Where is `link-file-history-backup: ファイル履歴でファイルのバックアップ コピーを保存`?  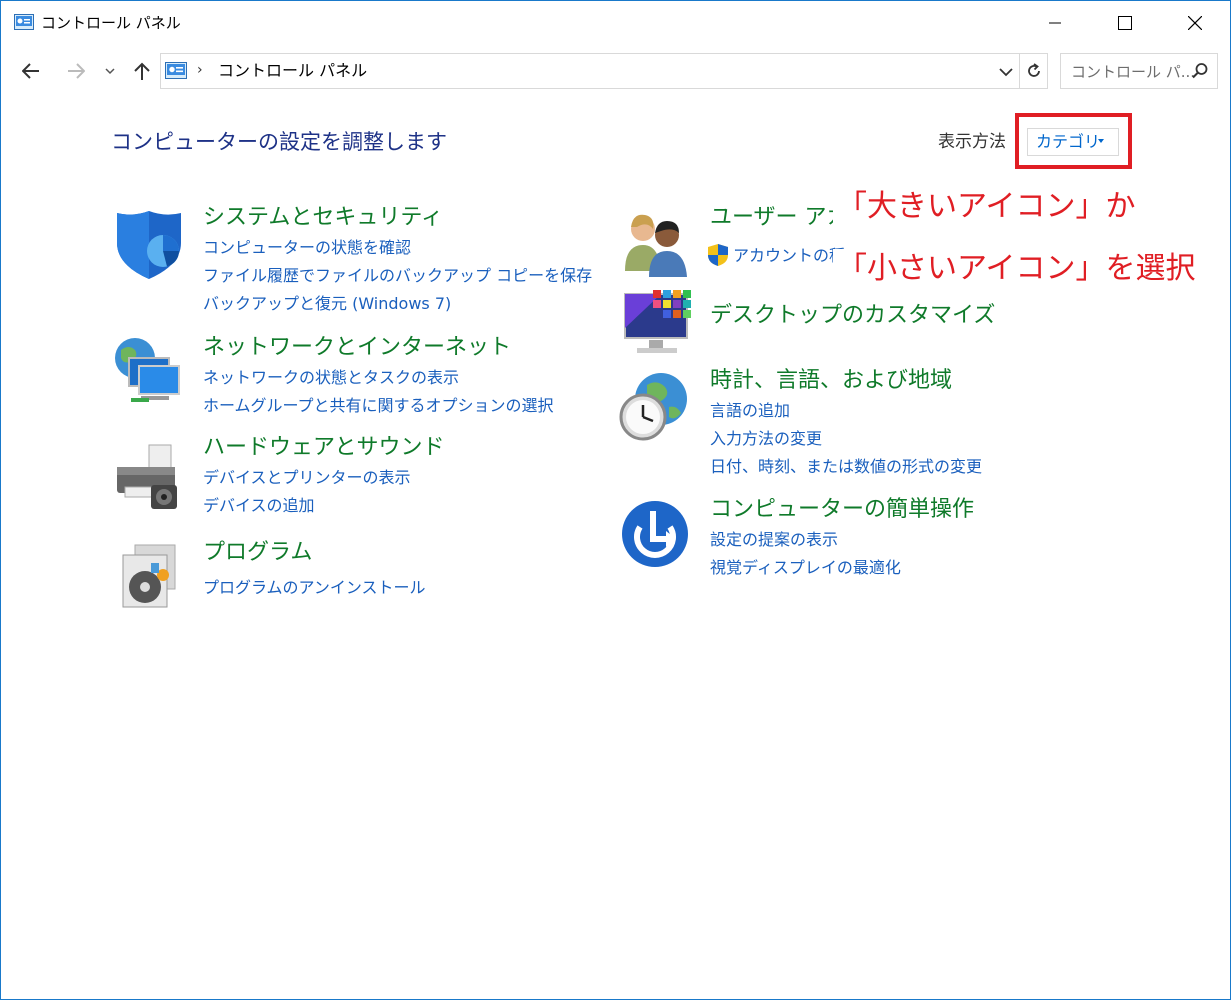
link-file-history-backup: ファイル履歴でファイルのバックアップ コピーを保存 is located at coordinates (397, 276).